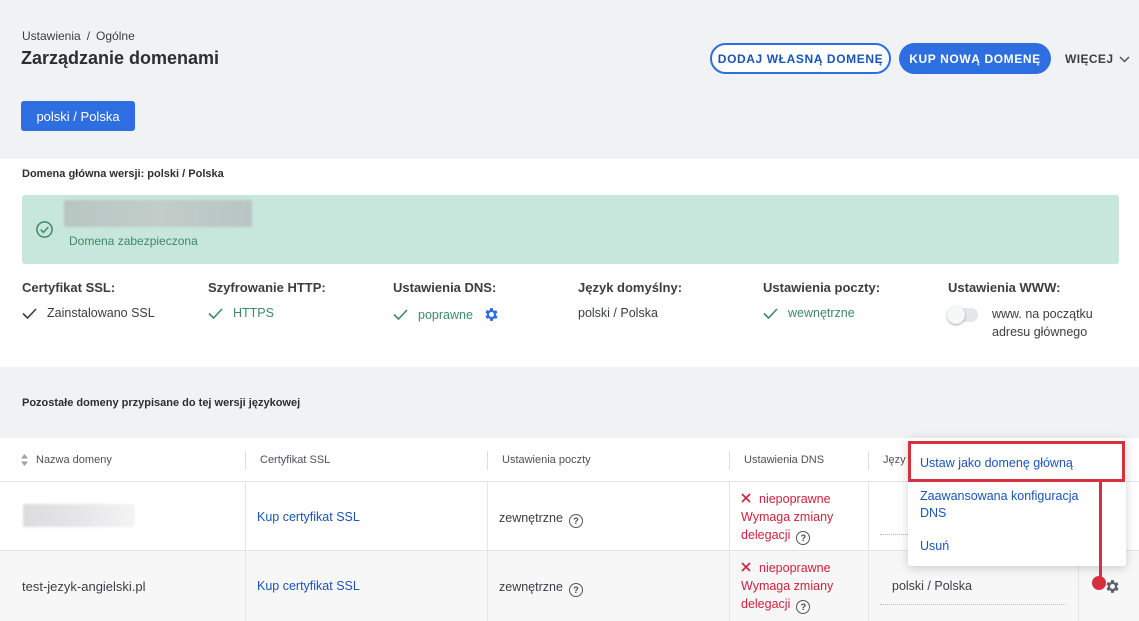 Image resolution: width=1139 pixels, height=621 pixels. I want to click on breadcrumb: Ustawienia / Ogólne, so click(78, 36).